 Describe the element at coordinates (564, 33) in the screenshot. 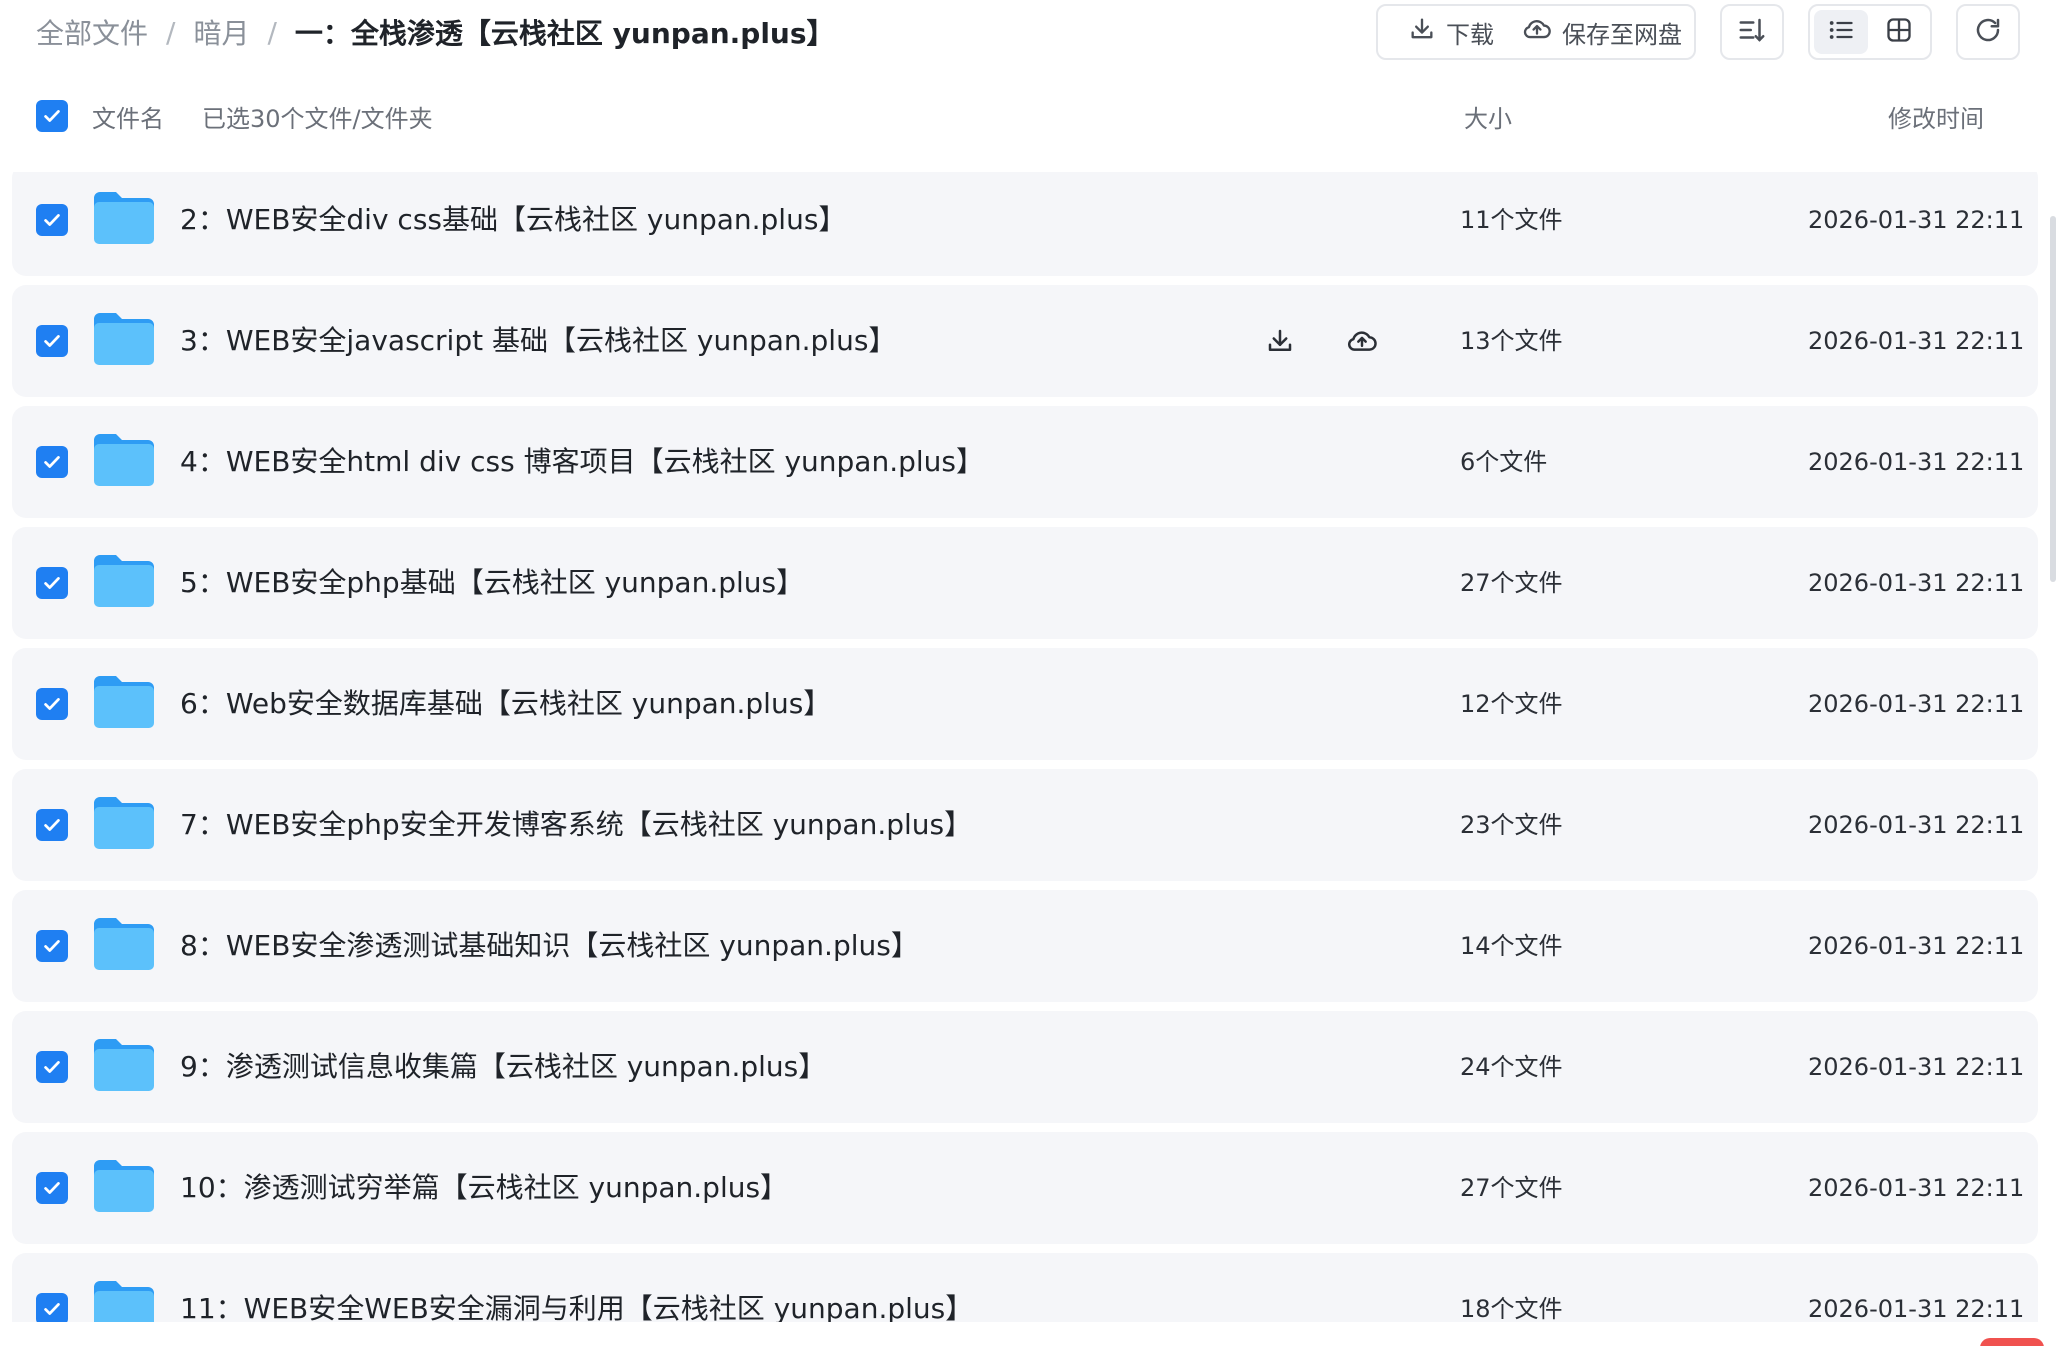

I see `breadcrumb-current: 一：全栈渗透【云栈社区 yunpan.plus】` at that location.